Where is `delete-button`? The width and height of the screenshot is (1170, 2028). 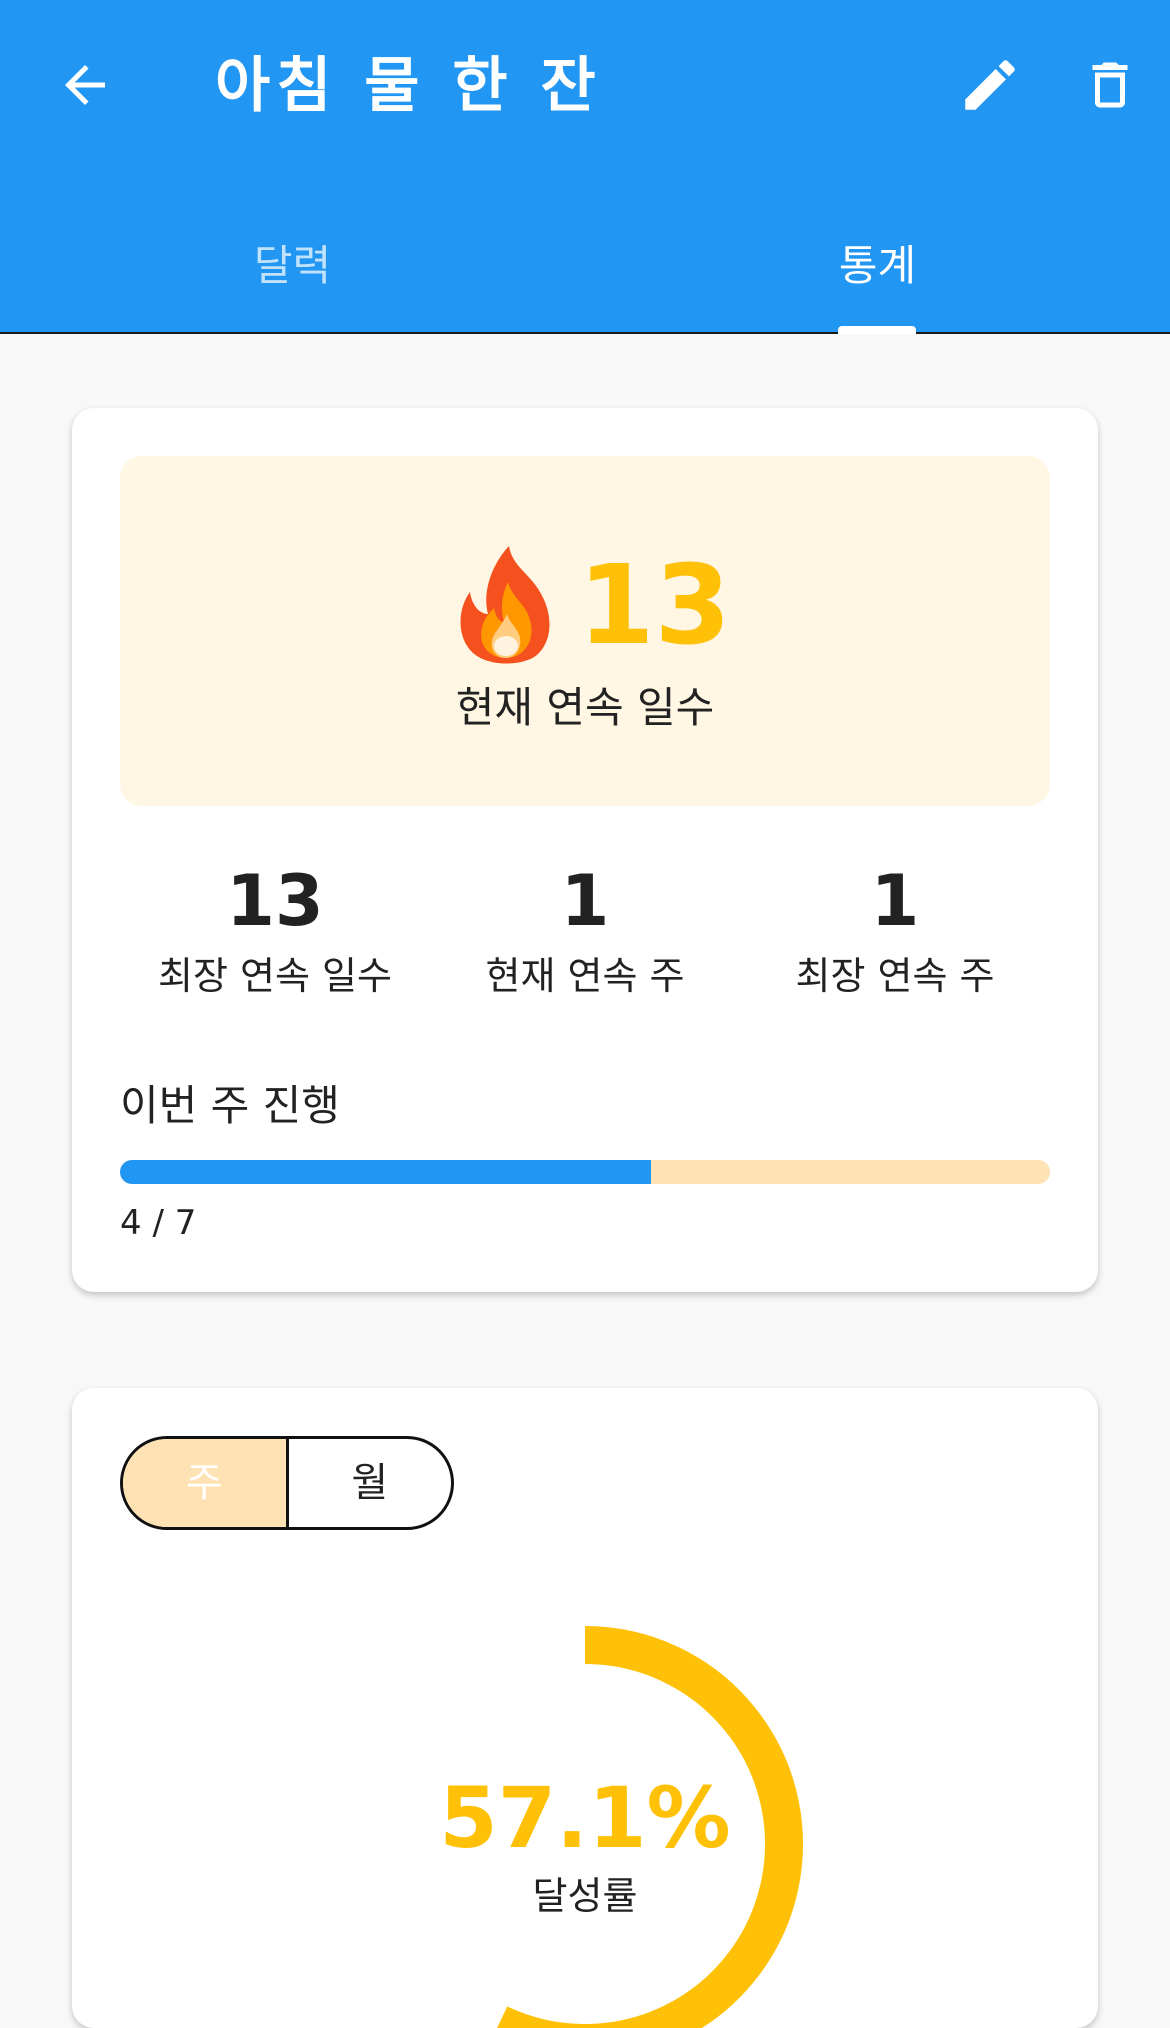 delete-button is located at coordinates (1110, 85).